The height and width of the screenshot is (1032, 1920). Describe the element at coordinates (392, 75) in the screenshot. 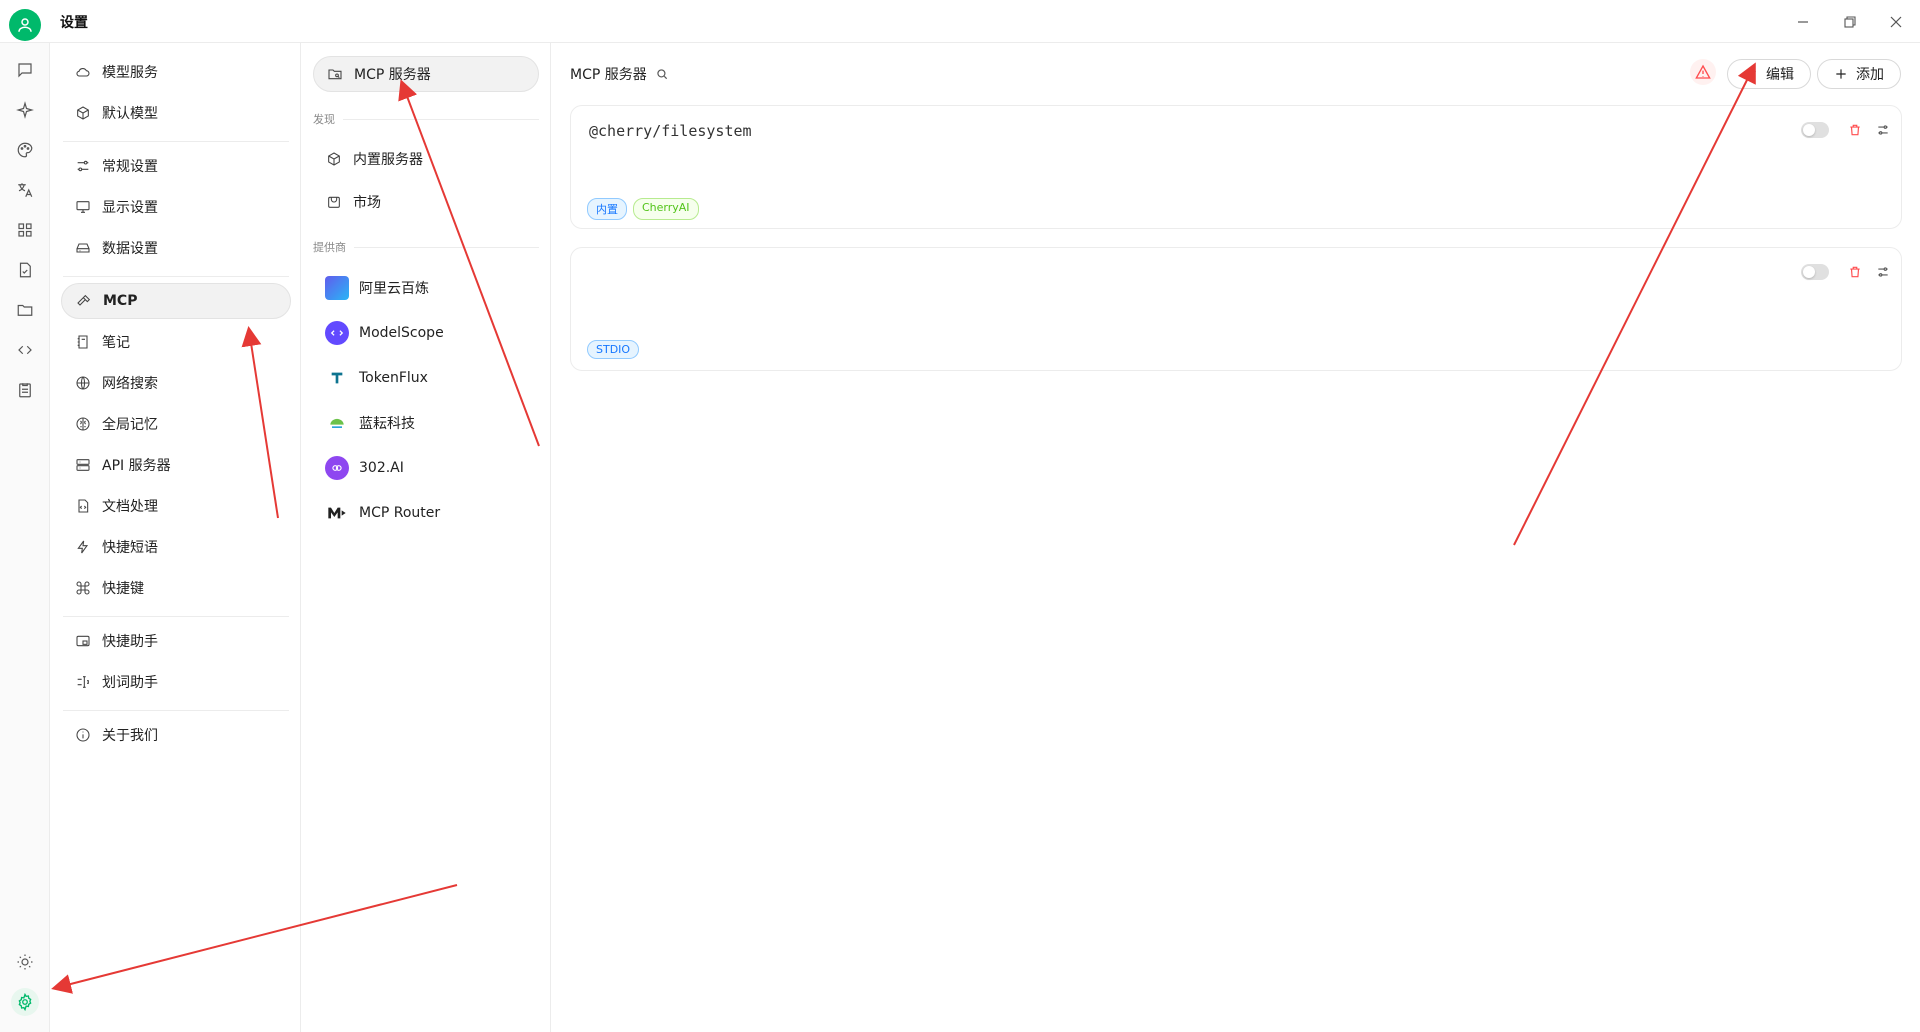

I see `sub-item-label: MCP 服务器` at that location.